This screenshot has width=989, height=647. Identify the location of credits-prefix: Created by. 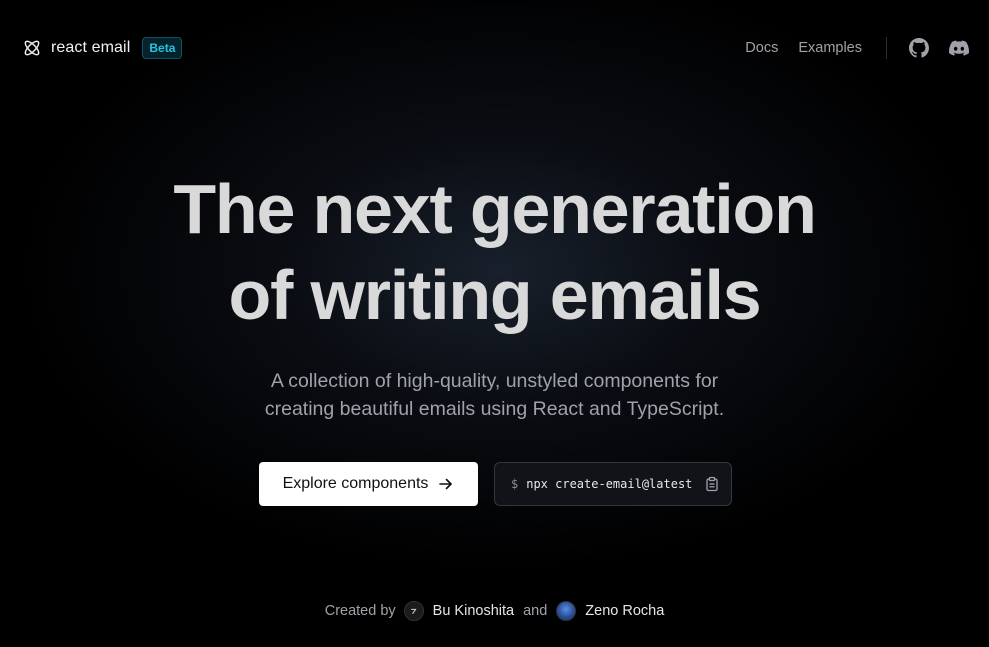
(360, 611).